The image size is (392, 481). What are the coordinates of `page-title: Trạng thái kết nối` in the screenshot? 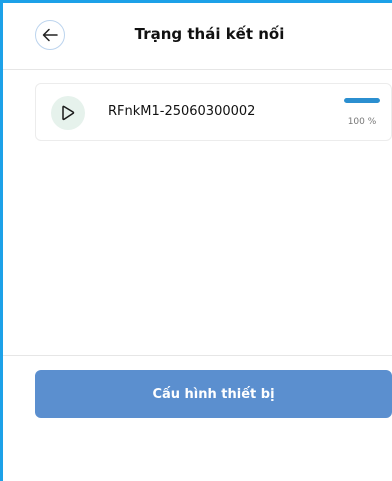 It's located at (209, 34).